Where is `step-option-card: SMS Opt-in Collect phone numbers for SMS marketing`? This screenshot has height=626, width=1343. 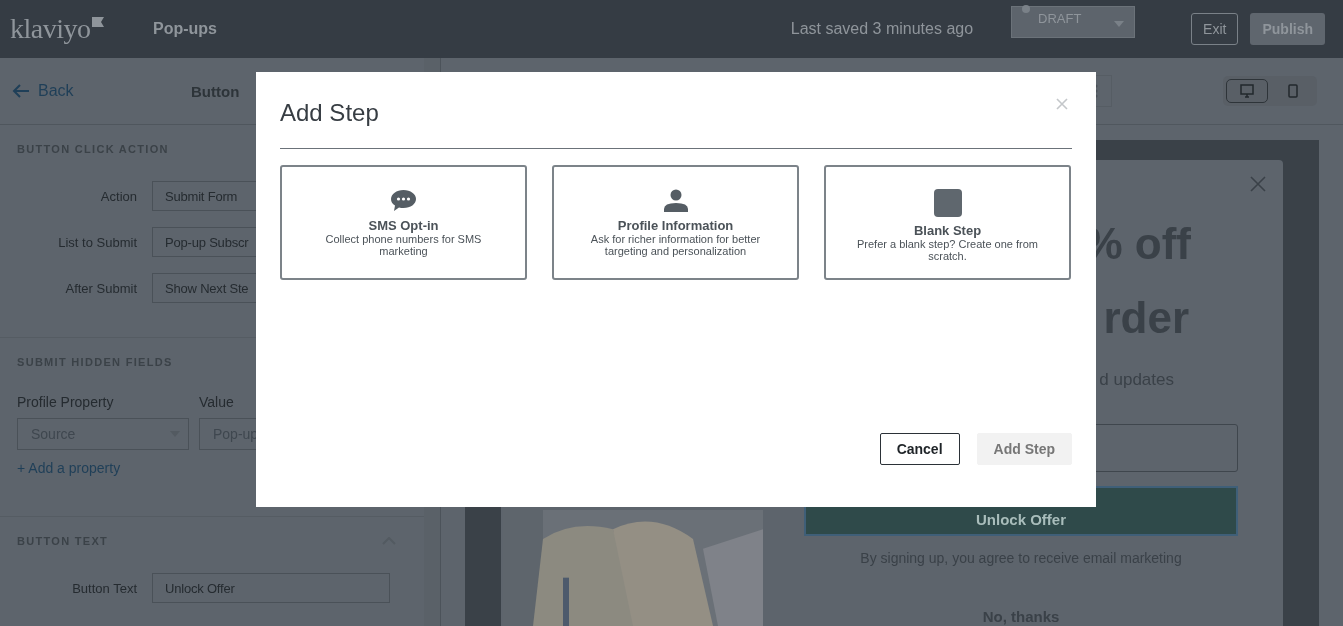 step-option-card: SMS Opt-in Collect phone numbers for SMS marketing is located at coordinates (403, 222).